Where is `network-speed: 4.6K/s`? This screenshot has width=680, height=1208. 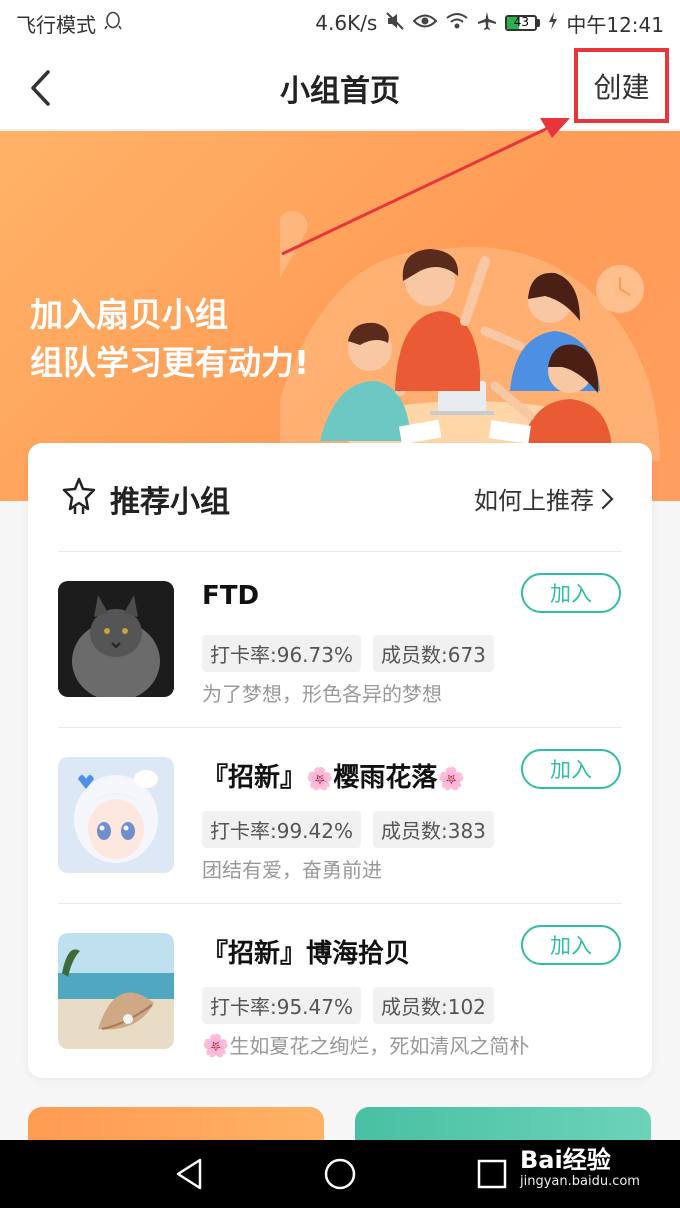 network-speed: 4.6K/s is located at coordinates (346, 23).